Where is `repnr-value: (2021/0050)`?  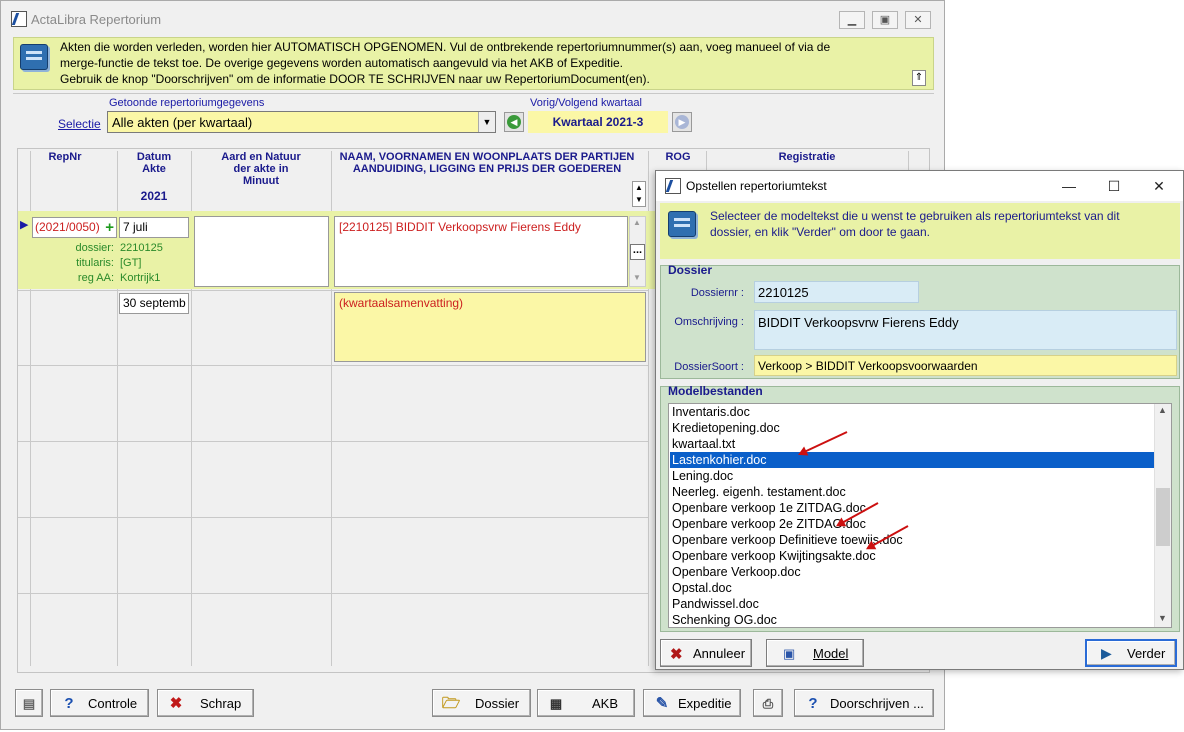
repnr-value: (2021/0050) is located at coordinates (67, 227).